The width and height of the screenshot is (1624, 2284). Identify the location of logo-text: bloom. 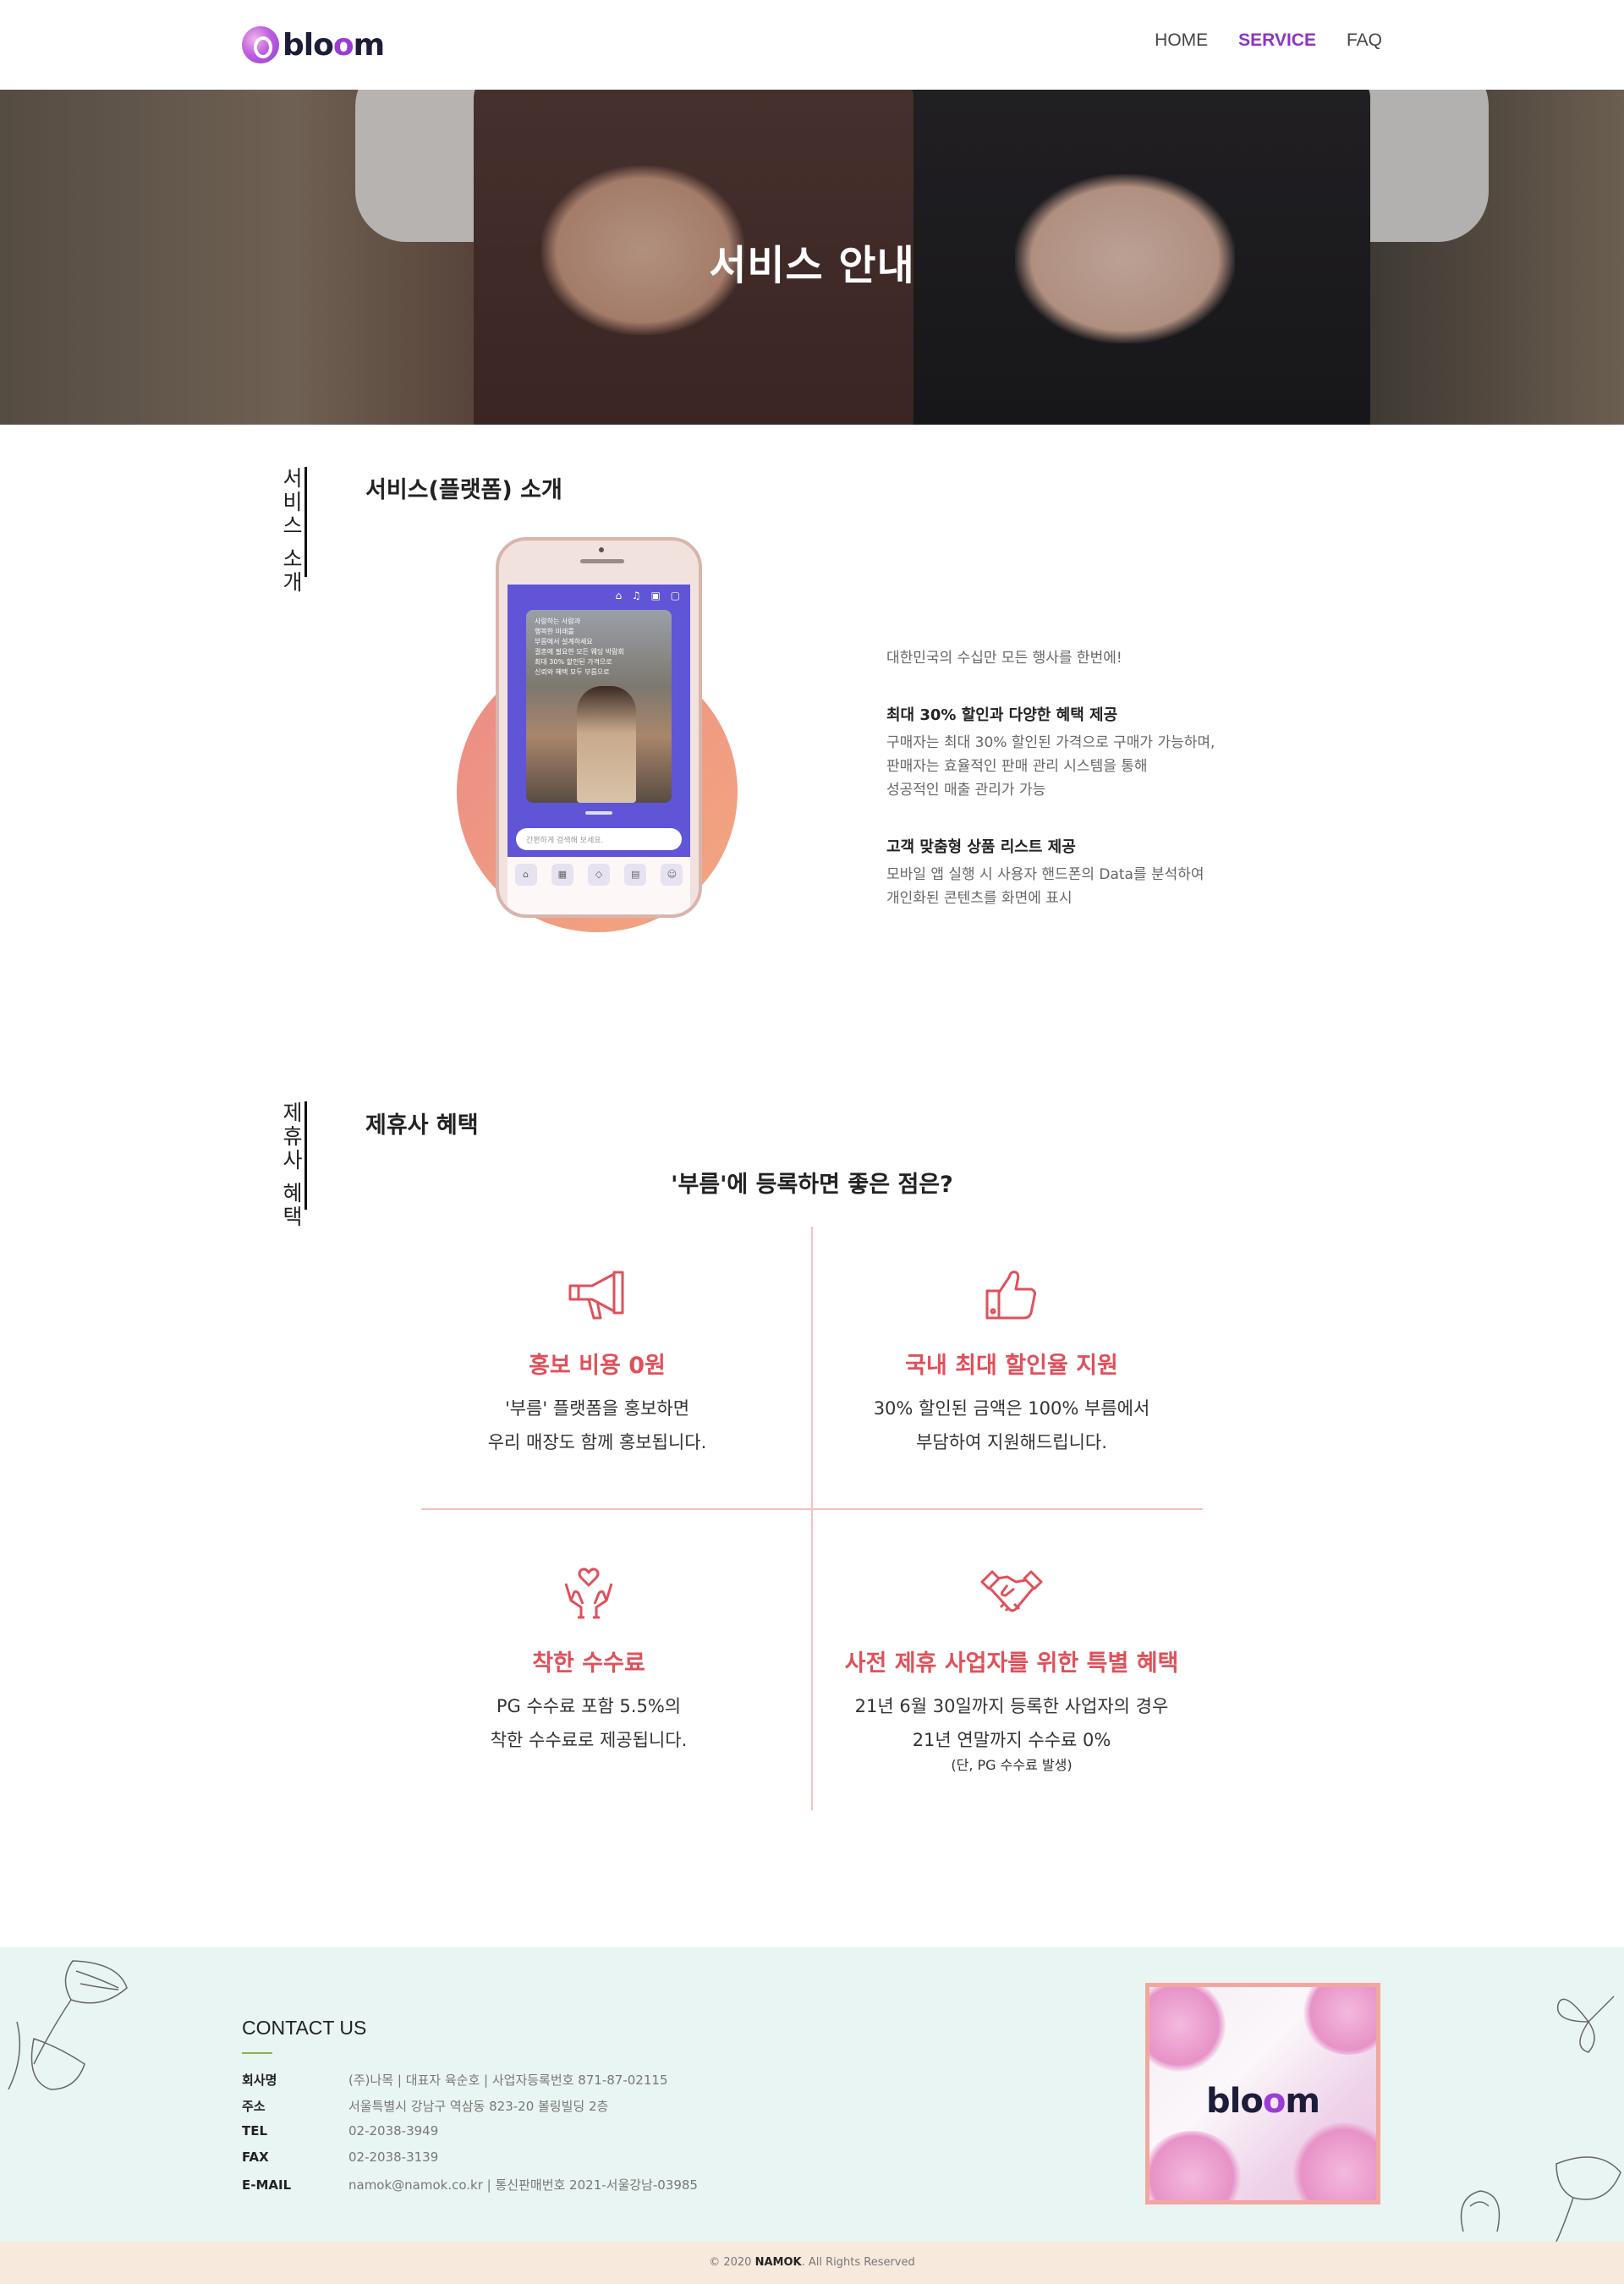
(334, 45).